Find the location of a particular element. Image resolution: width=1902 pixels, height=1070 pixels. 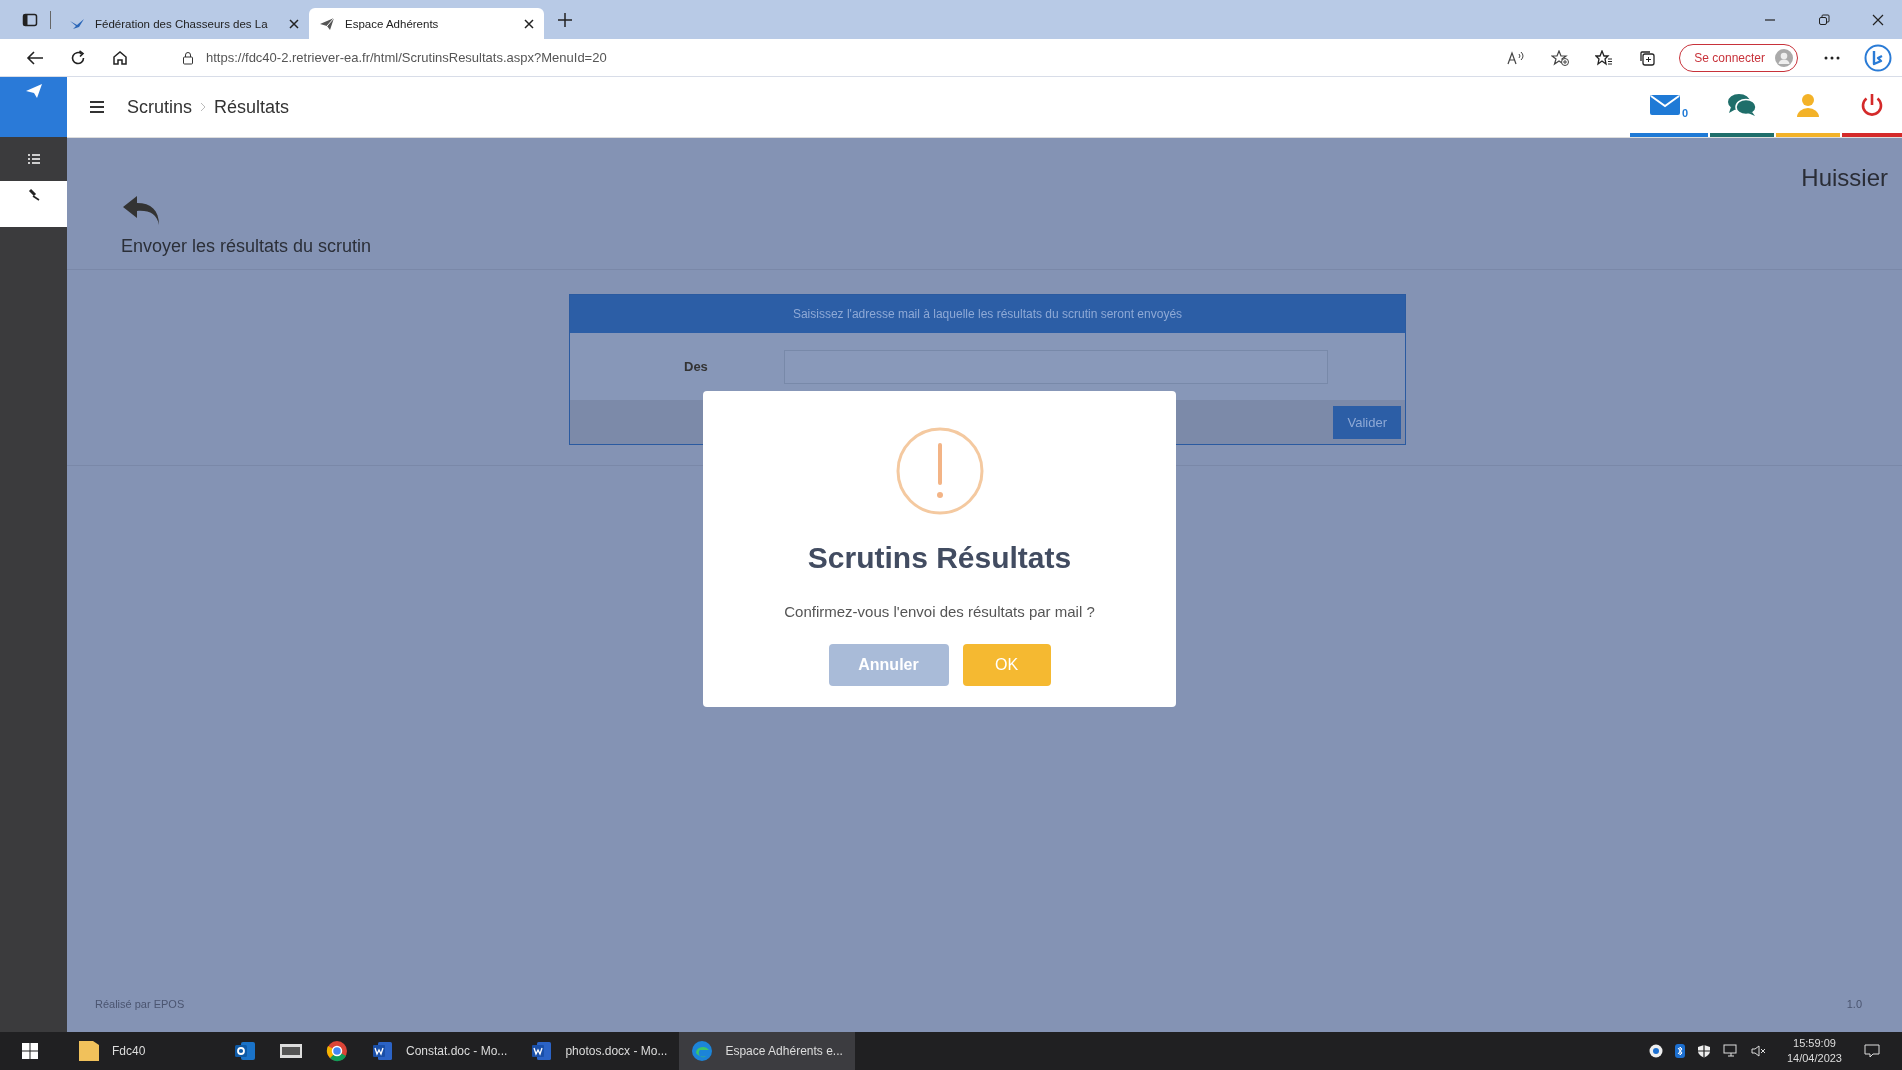

clock-time: 15:59:09 is located at coordinates (1814, 1043).